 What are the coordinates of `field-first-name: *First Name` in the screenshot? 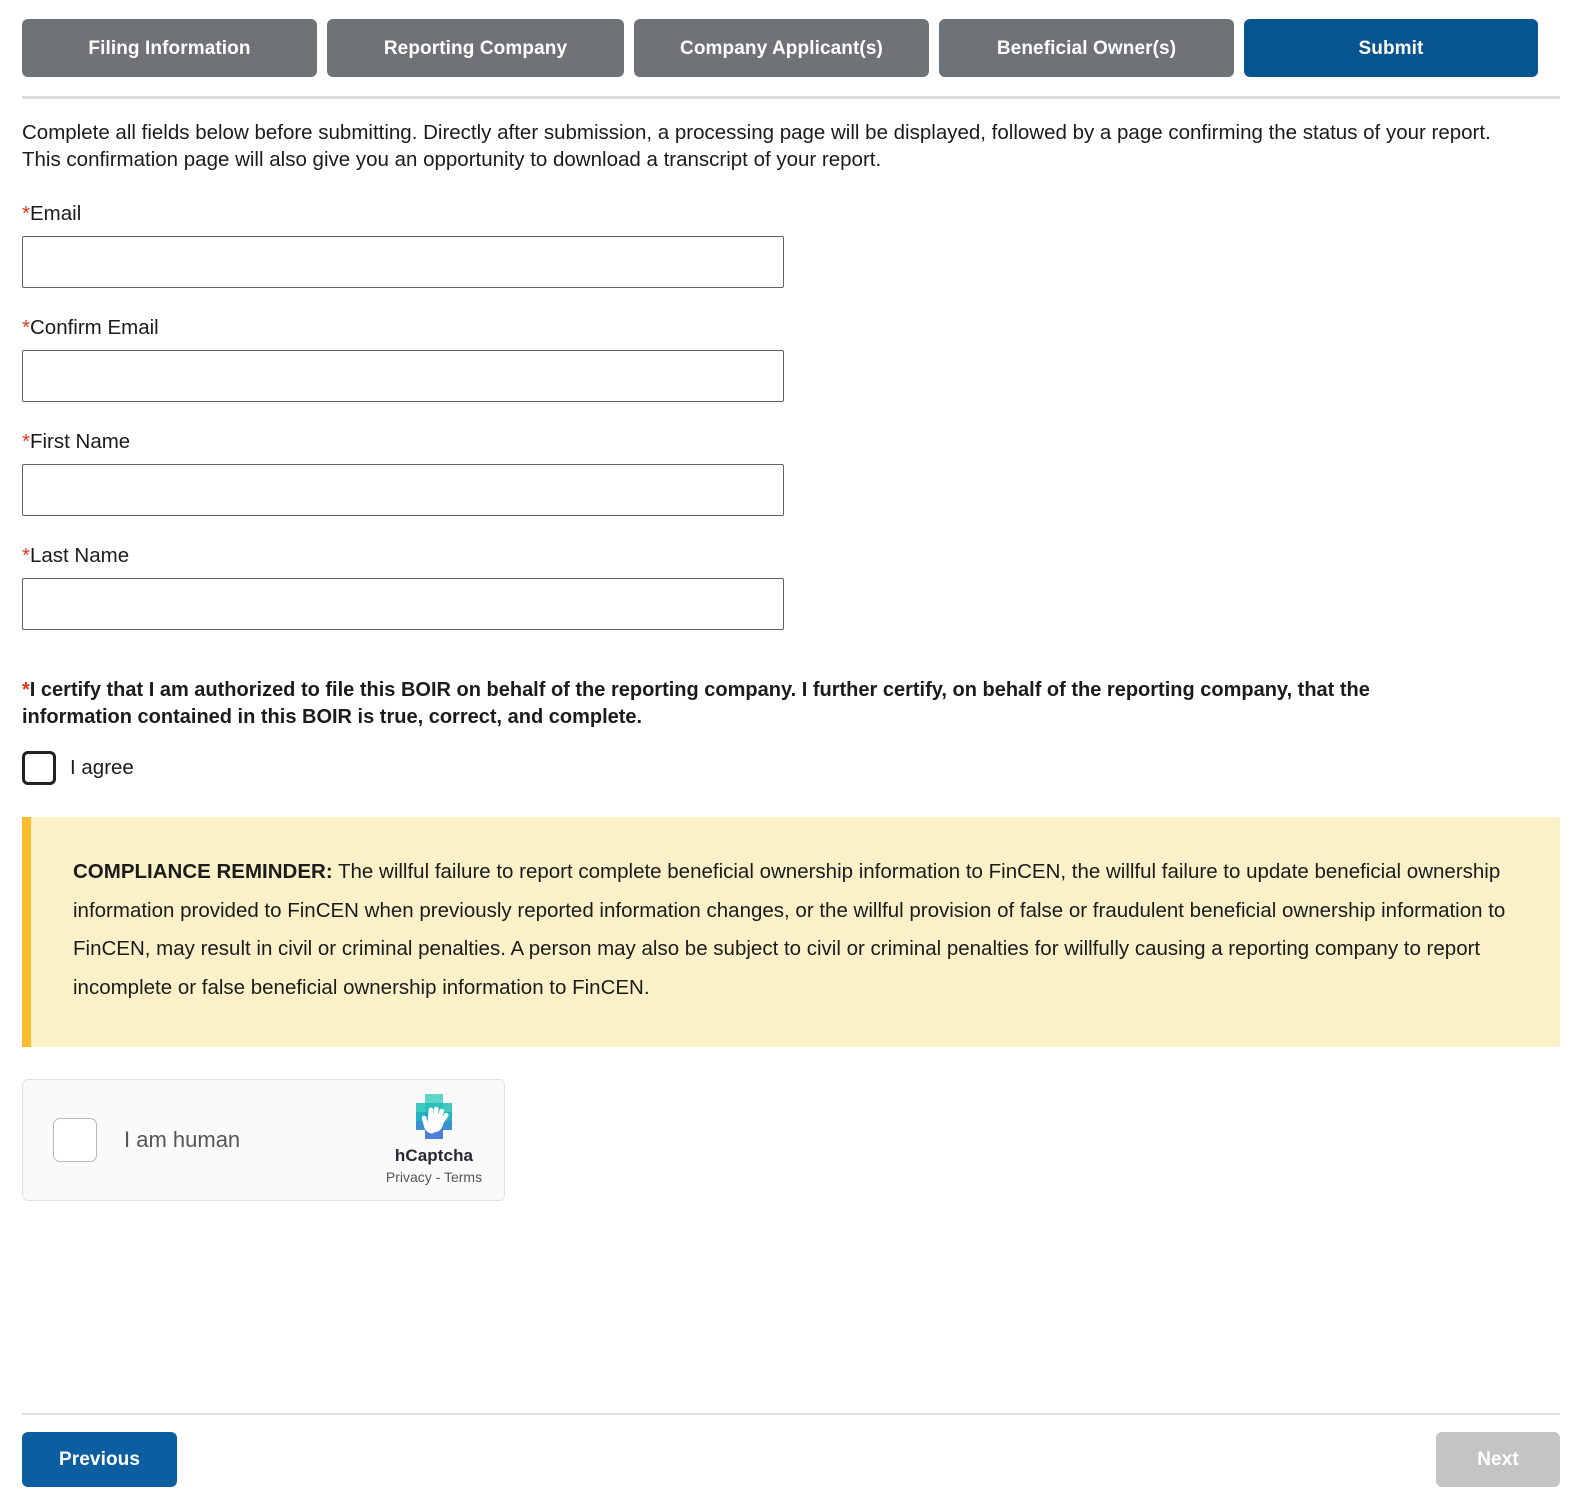 It's located at (791, 473).